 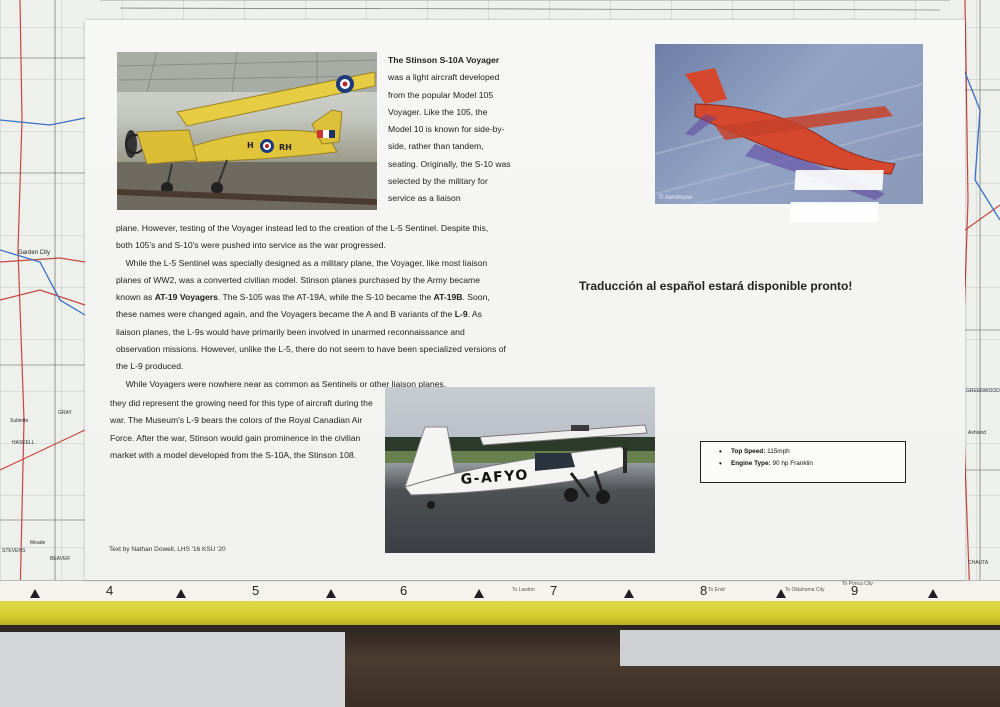 I want to click on ruler-number: 6, so click(x=404, y=590).